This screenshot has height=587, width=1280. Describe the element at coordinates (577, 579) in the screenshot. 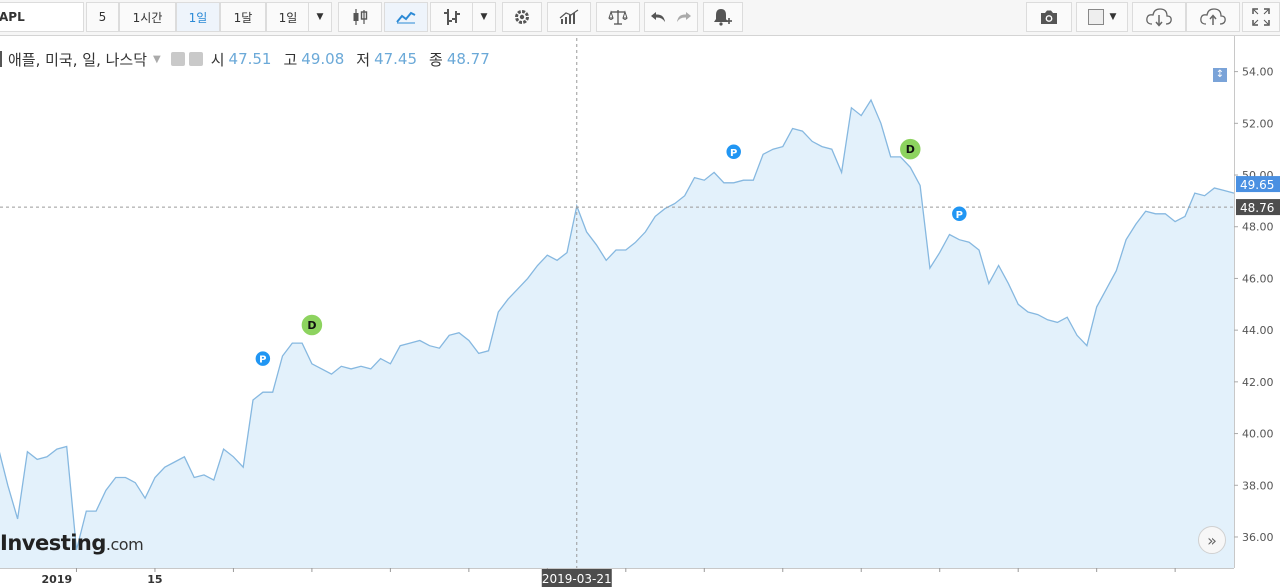

I see `crosshair-date-label: 2019-03-21` at that location.